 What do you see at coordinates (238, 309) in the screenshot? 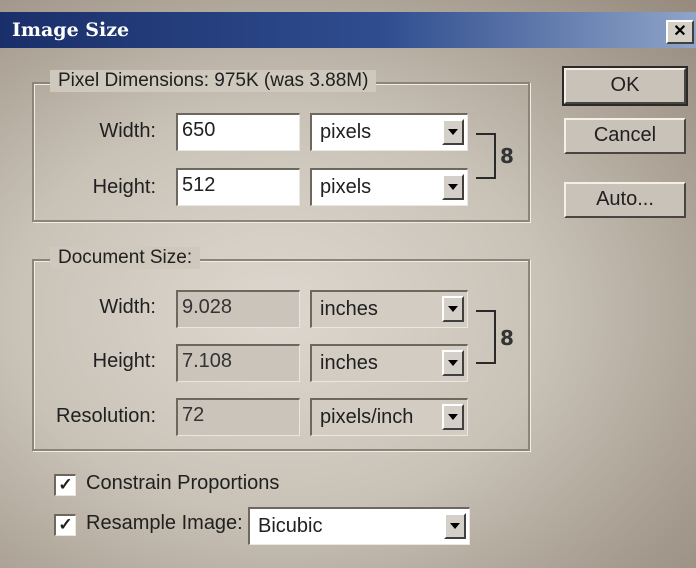
I see `doc-width-input: 9.028` at bounding box center [238, 309].